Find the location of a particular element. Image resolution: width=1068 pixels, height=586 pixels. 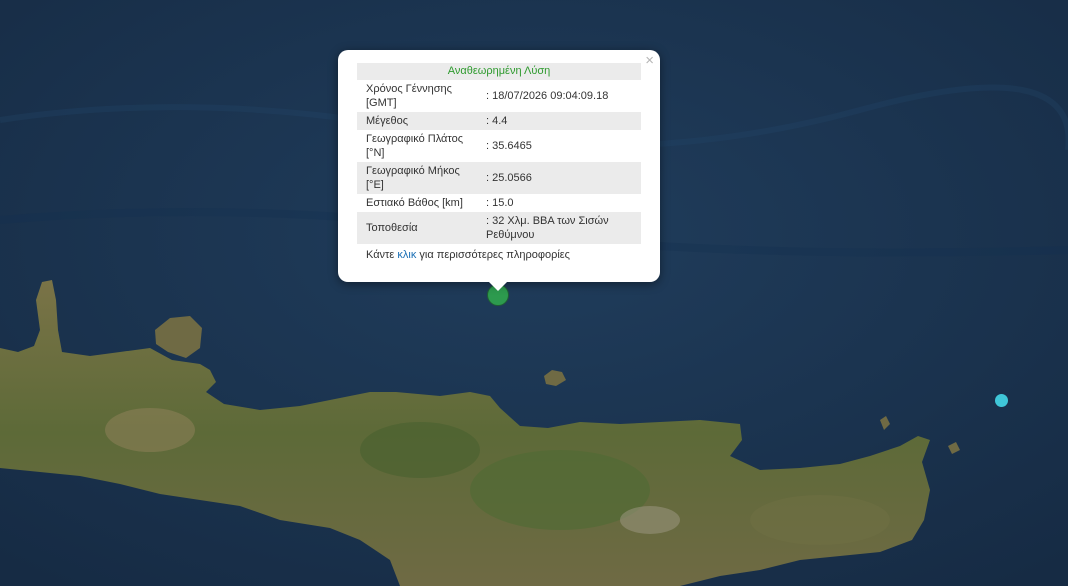

row-value-location: : 32 Χλμ. ΒΒΑ των Σισών Ρεθύμνου is located at coordinates (559, 228).